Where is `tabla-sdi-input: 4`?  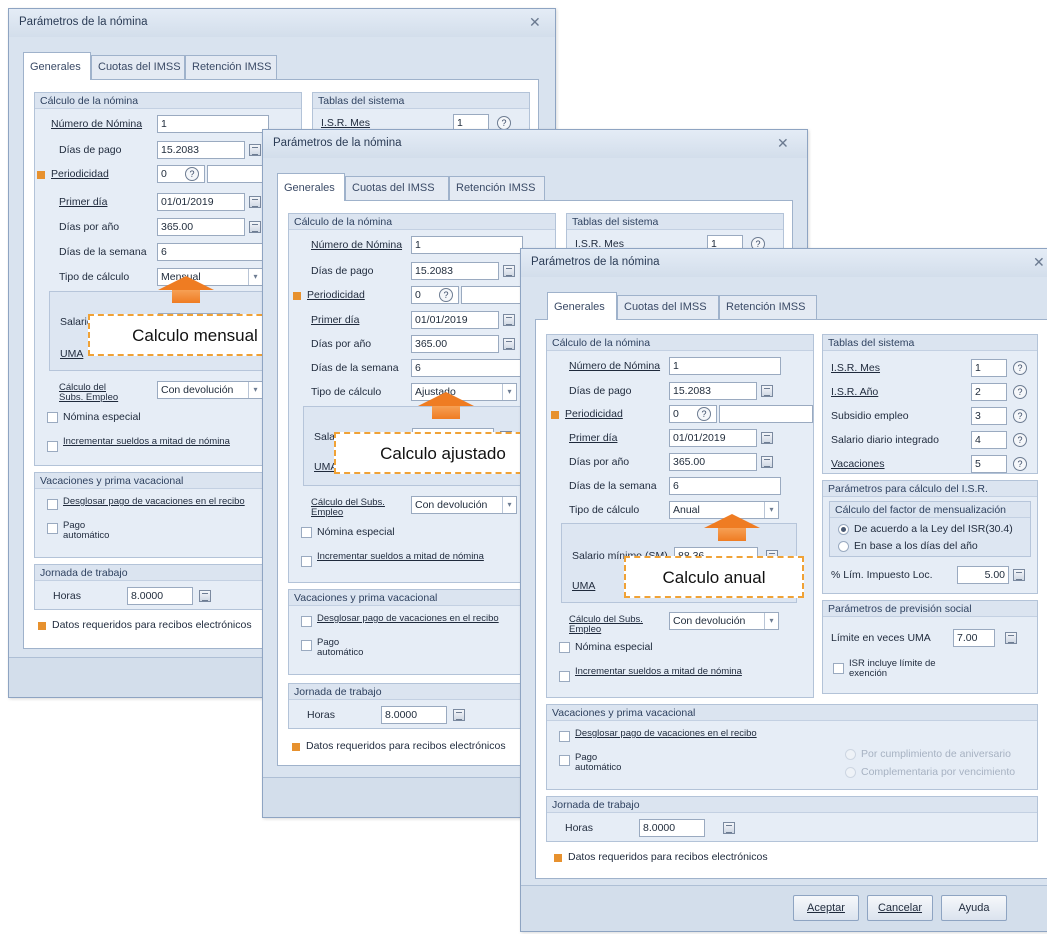 tabla-sdi-input: 4 is located at coordinates (989, 440).